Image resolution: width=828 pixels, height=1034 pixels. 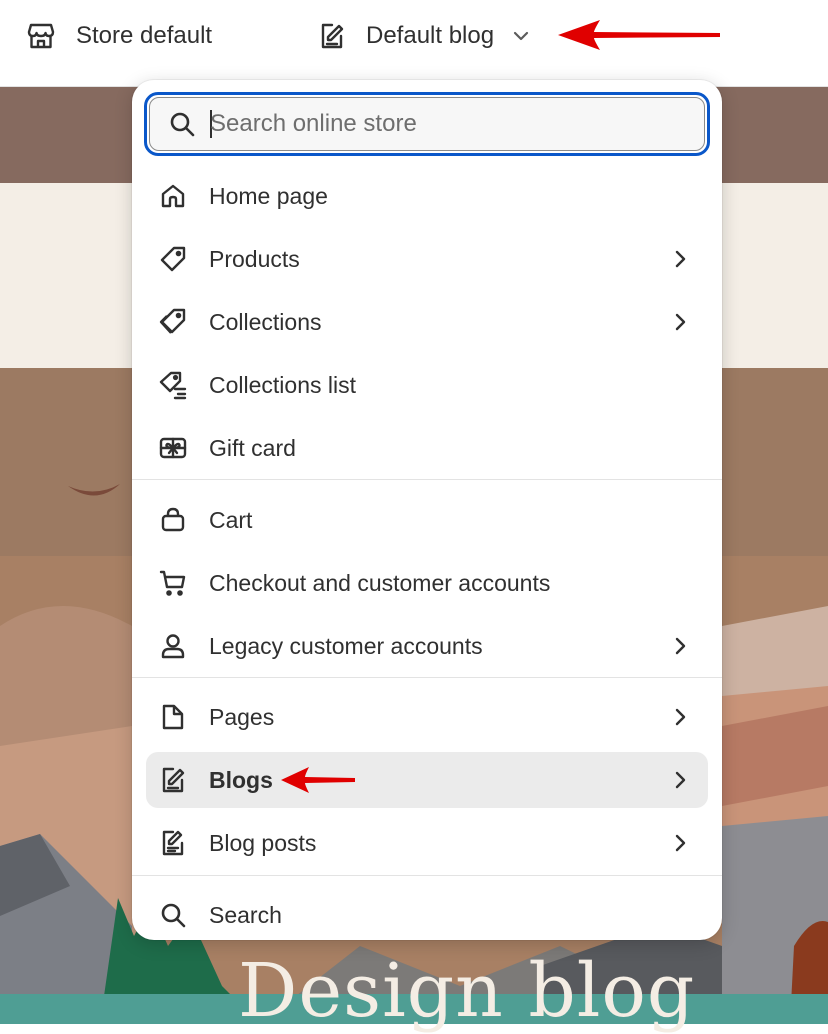 What do you see at coordinates (282, 384) in the screenshot?
I see `menu-item-label: Collections list` at bounding box center [282, 384].